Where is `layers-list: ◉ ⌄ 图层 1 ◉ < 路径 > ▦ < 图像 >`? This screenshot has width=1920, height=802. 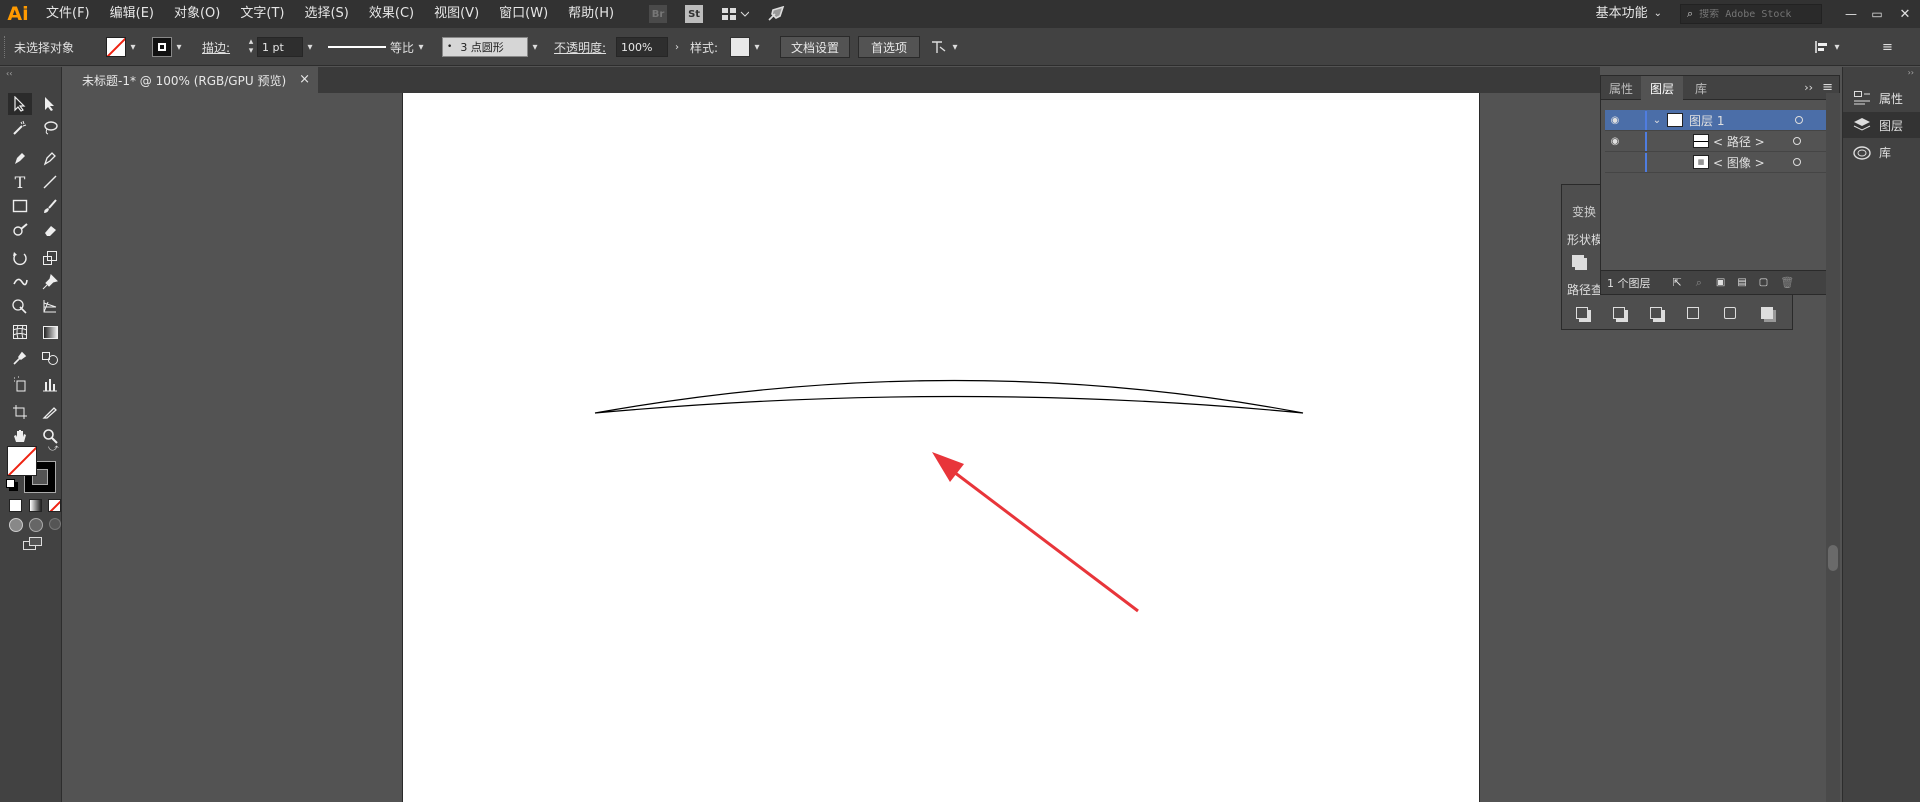 layers-list: ◉ ⌄ 图层 1 ◉ < 路径 > ▦ < 图像 > is located at coordinates (1721, 190).